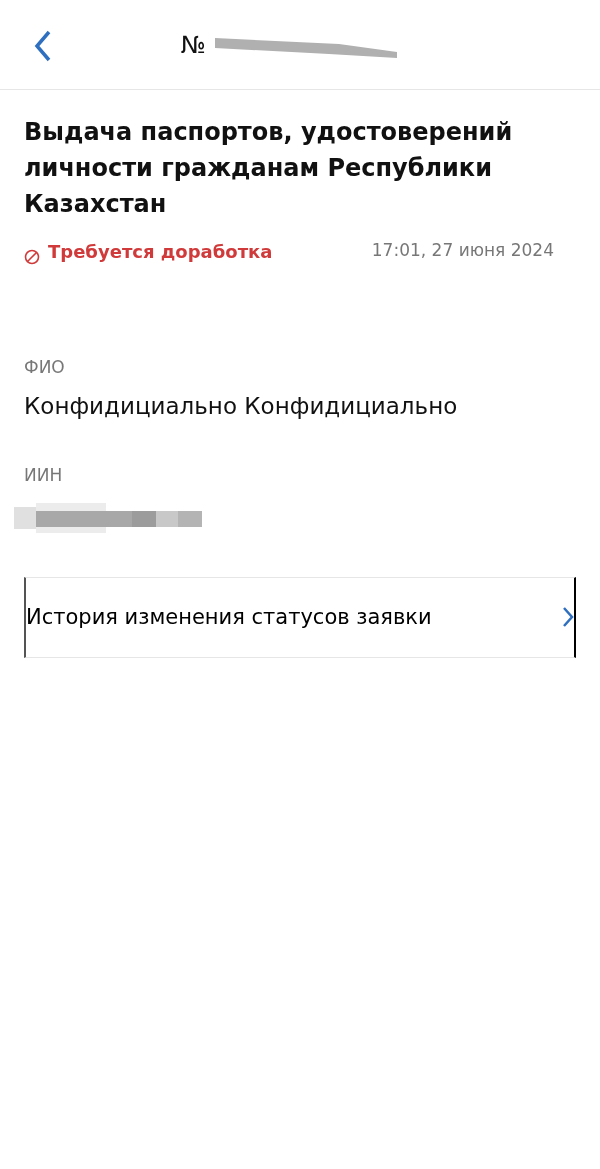 The width and height of the screenshot is (600, 1169). I want to click on request-title: Выдача паспортов, удостоверений личности гражданам Республики Казахстан, so click(269, 168).